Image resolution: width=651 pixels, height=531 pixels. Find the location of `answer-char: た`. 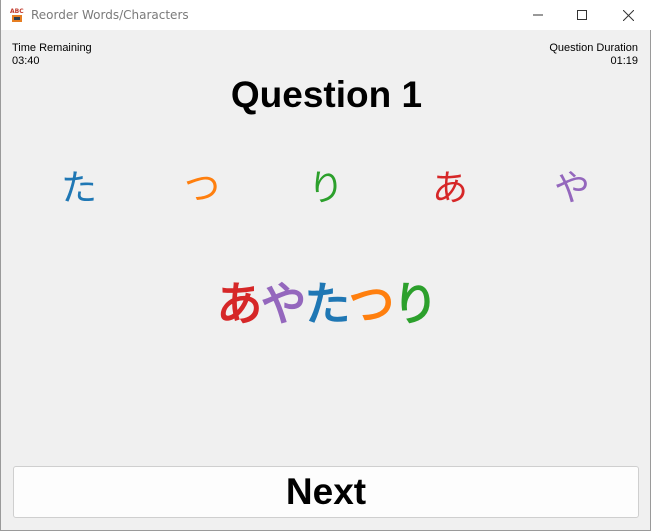

answer-char: た is located at coordinates (327, 304).